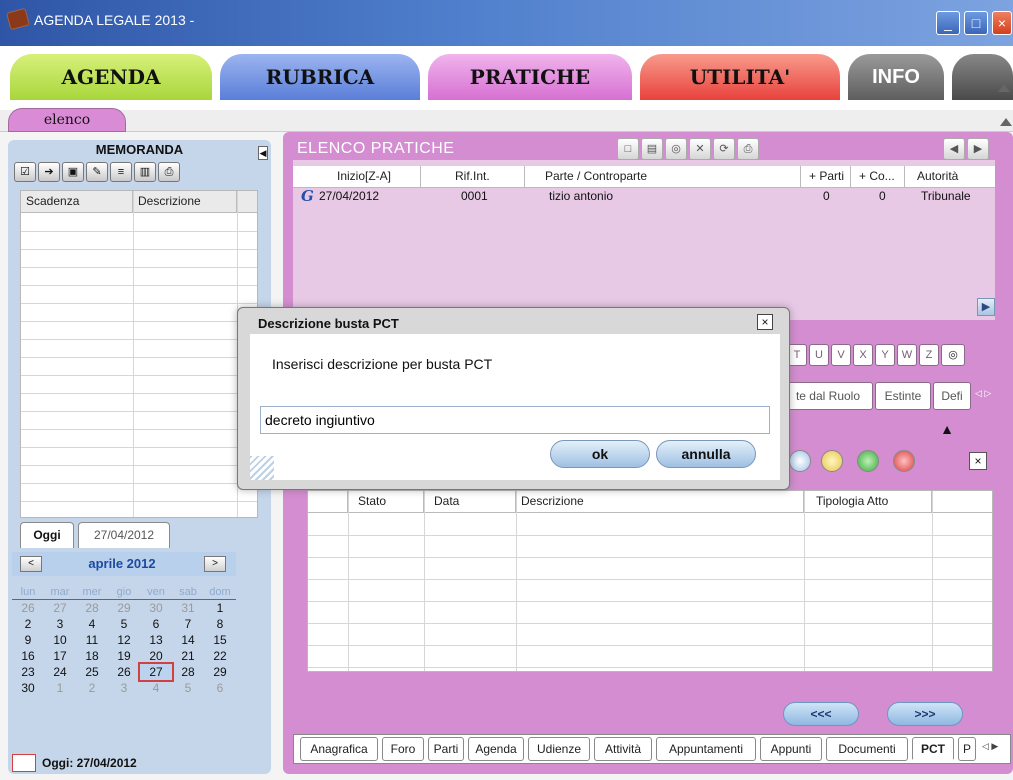 The image size is (1013, 780). What do you see at coordinates (97, 172) in the screenshot?
I see `edit-icon: ✎` at bounding box center [97, 172].